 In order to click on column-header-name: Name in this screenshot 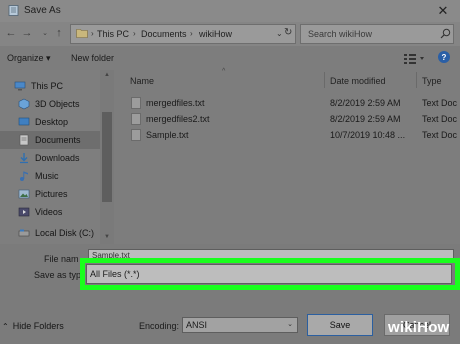, I will do `click(142, 81)`.